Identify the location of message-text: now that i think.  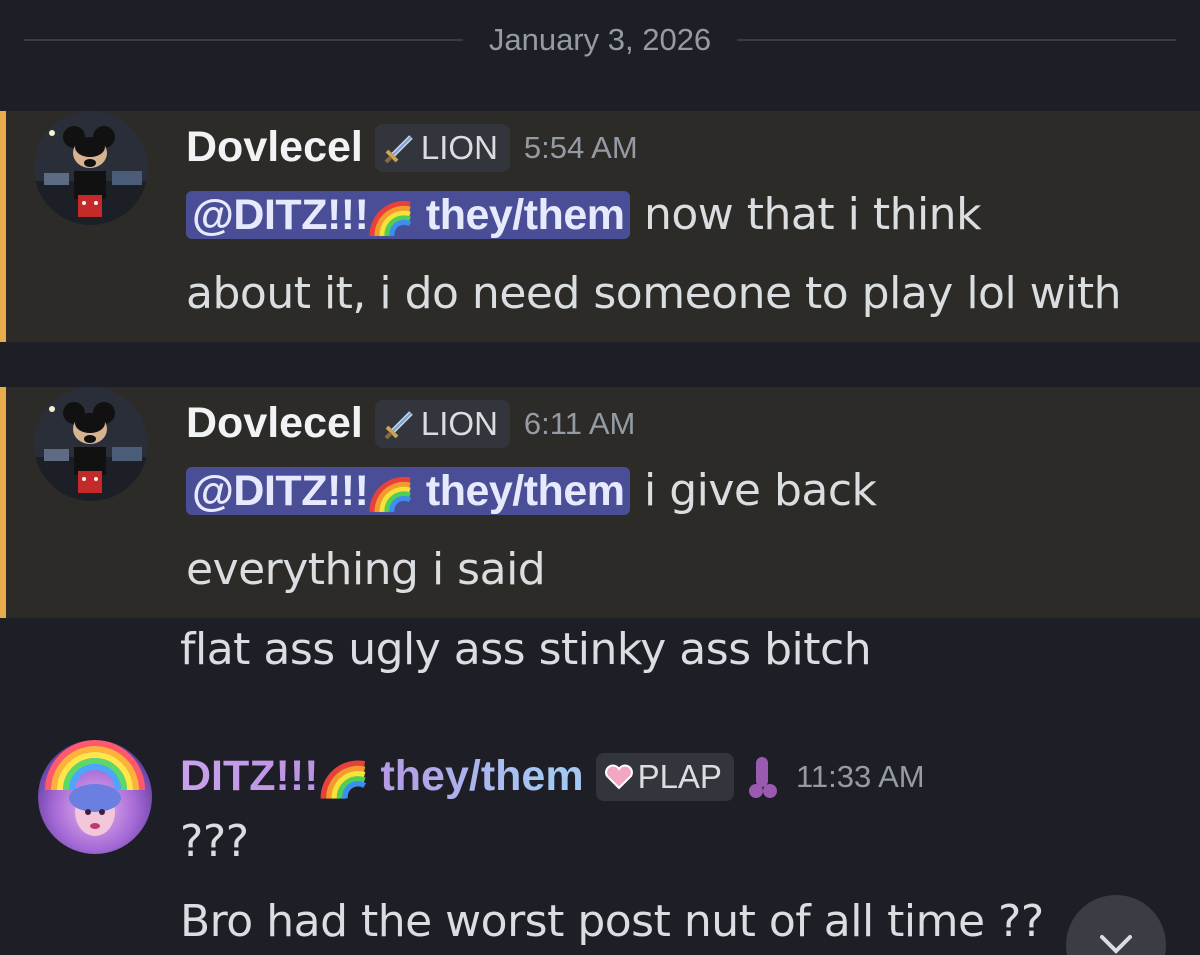
(812, 214).